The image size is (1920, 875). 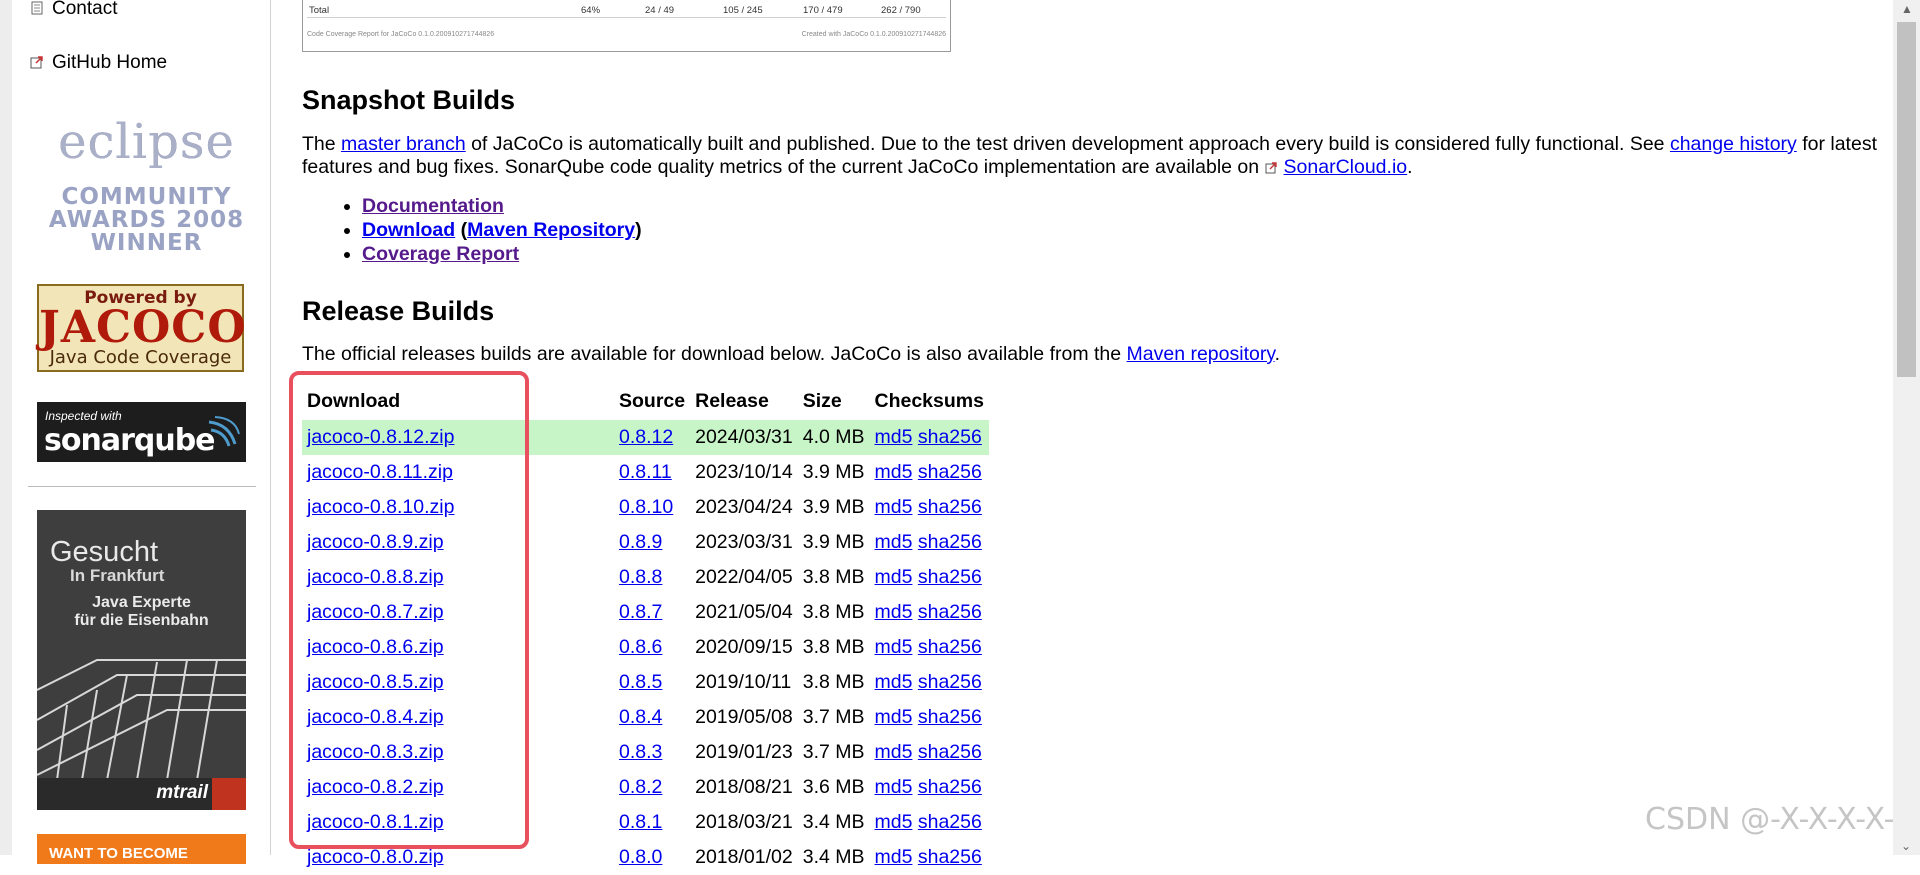 I want to click on source-link: 0.8.2, so click(x=640, y=787).